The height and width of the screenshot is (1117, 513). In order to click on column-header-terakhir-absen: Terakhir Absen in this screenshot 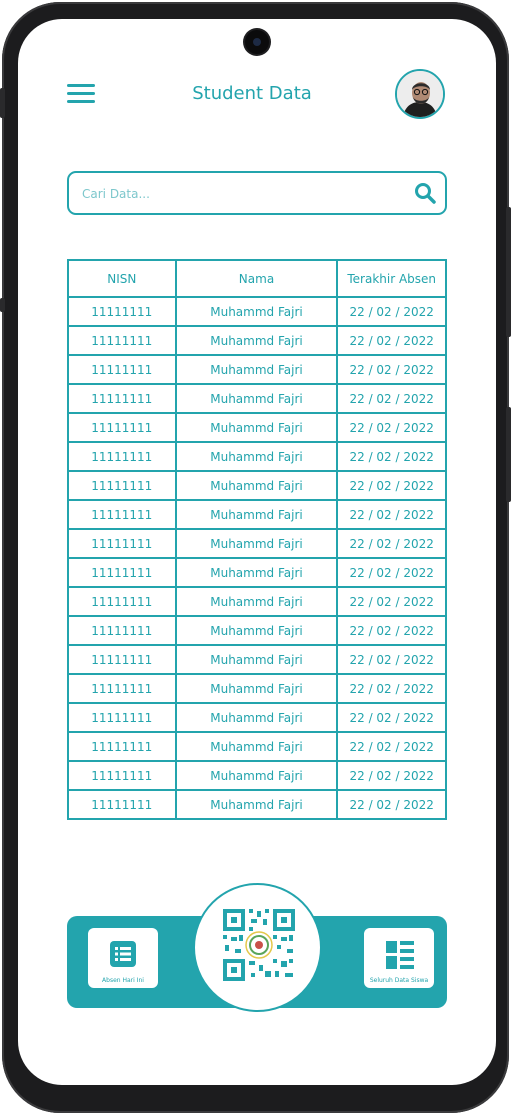, I will do `click(391, 278)`.